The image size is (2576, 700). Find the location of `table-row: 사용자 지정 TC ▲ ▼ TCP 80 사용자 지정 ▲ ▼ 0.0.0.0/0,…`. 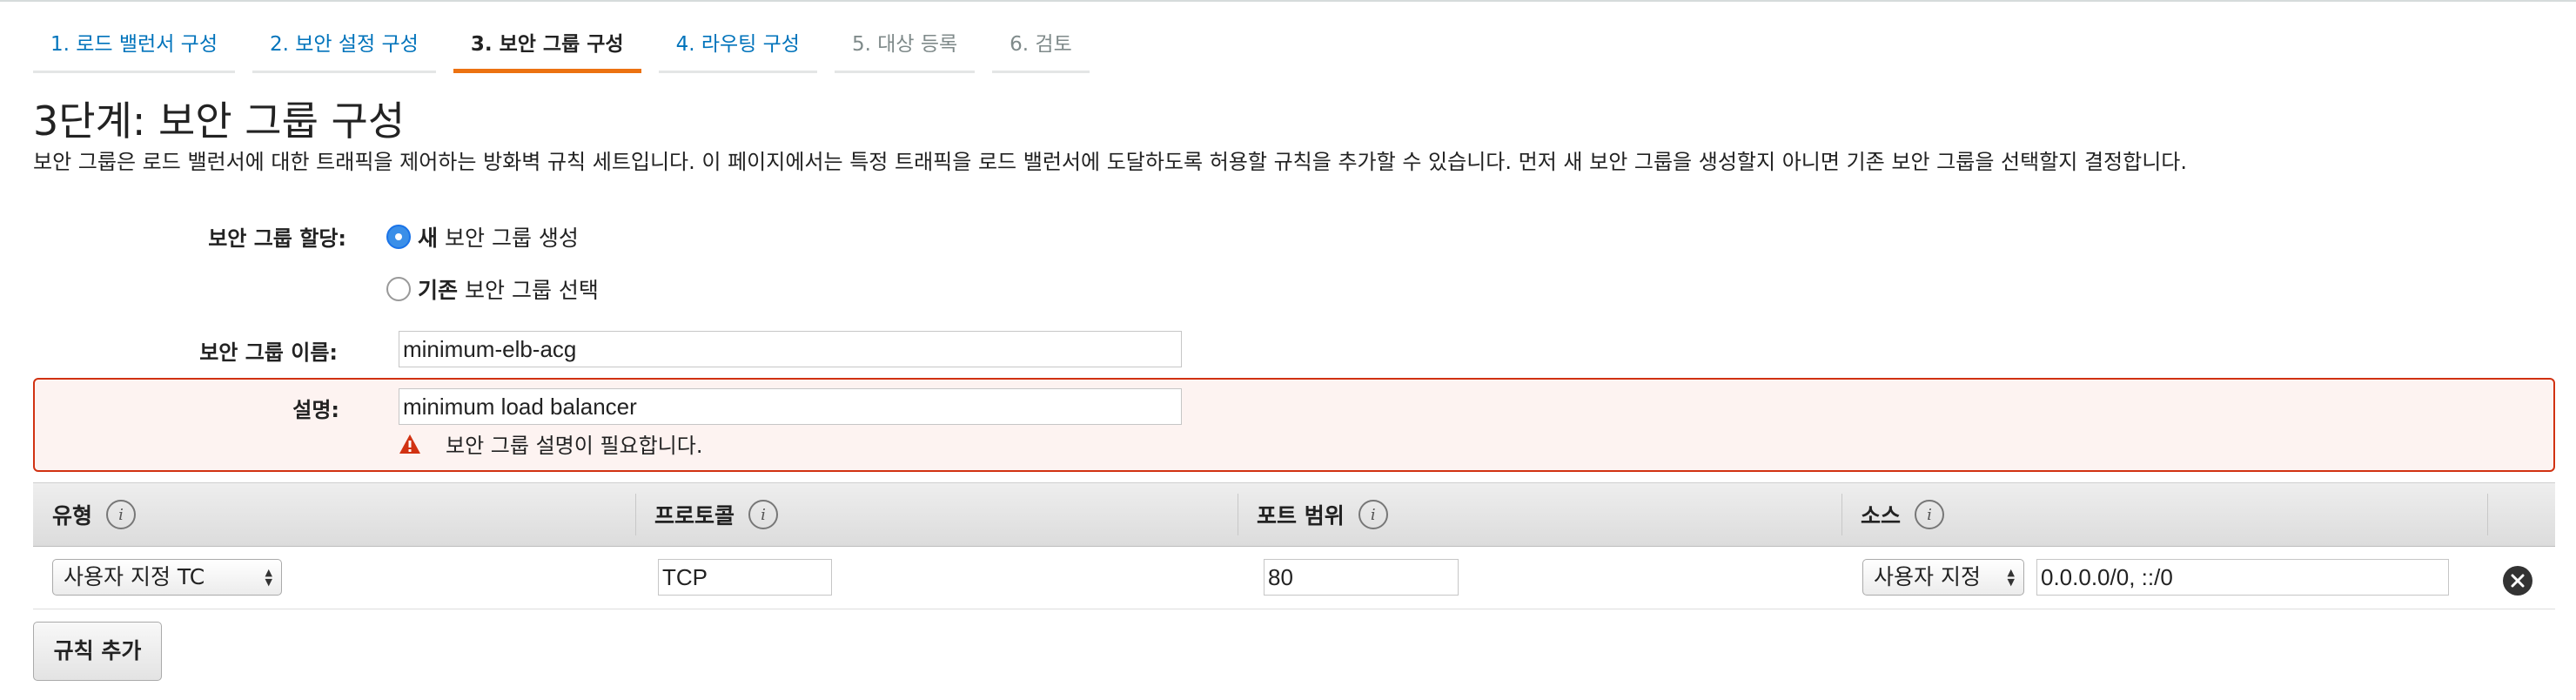

table-row: 사용자 지정 TC ▲ ▼ TCP 80 사용자 지정 ▲ ▼ 0.0.0.0/0,… is located at coordinates (1294, 578).